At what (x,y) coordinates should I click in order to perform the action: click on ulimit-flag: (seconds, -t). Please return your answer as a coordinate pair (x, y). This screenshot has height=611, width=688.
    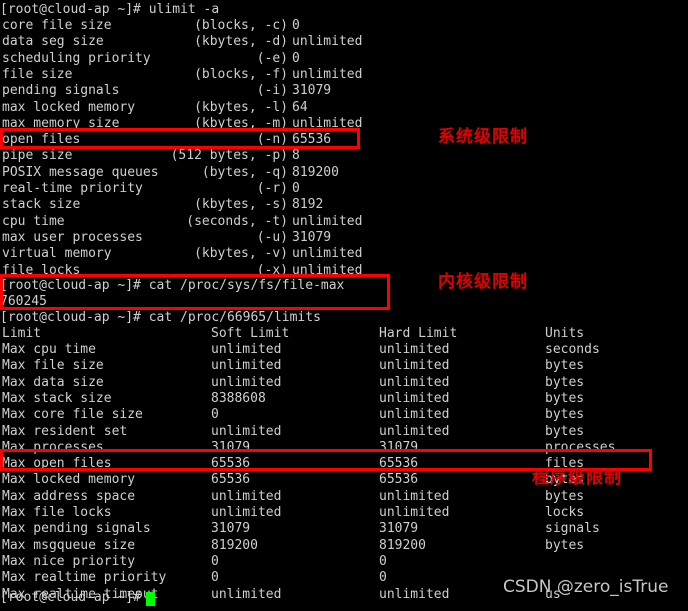
    Looking at the image, I should click on (237, 221).